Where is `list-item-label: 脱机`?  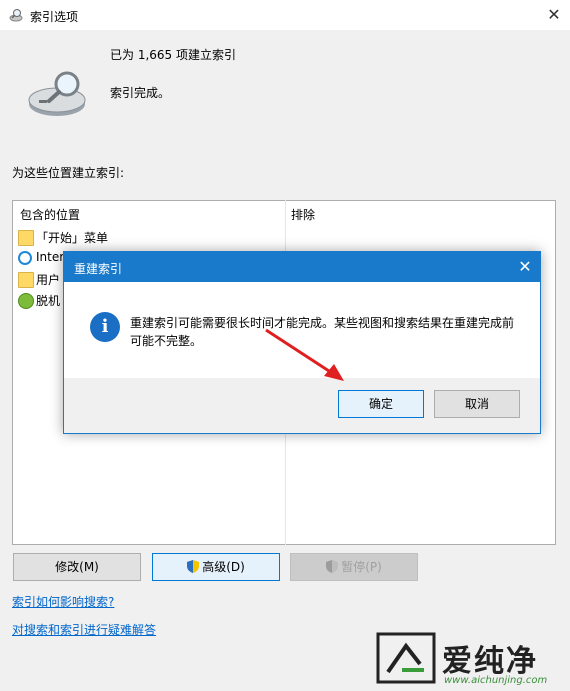 list-item-label: 脱机 is located at coordinates (48, 301).